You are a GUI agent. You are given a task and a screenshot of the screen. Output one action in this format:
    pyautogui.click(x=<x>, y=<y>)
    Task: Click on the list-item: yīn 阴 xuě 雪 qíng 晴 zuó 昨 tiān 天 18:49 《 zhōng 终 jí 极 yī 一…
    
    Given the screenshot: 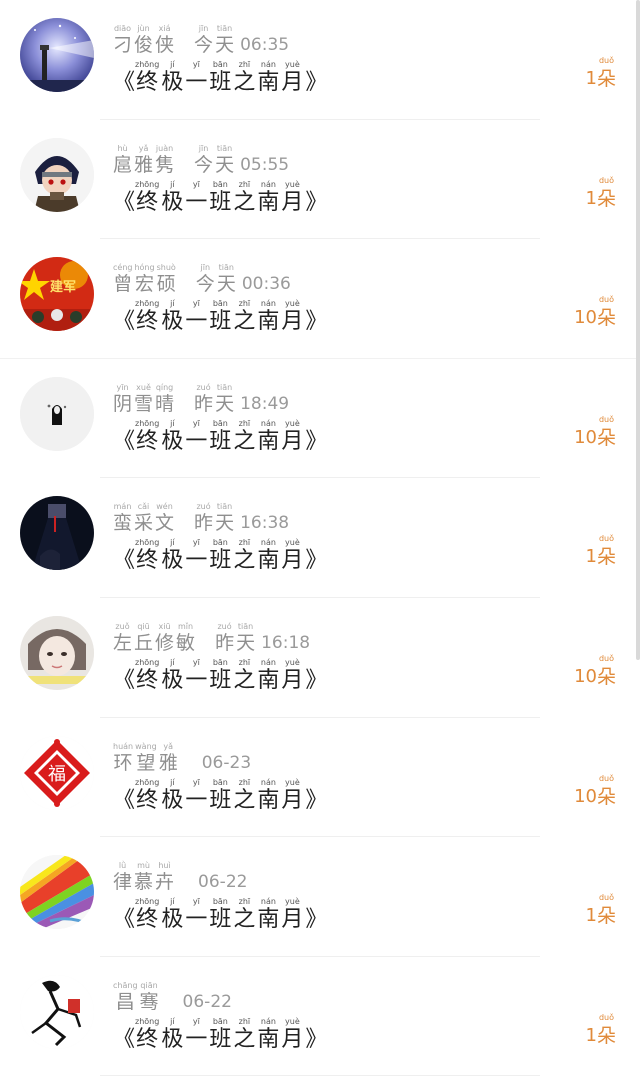 What is the action you would take?
    pyautogui.click(x=320, y=419)
    